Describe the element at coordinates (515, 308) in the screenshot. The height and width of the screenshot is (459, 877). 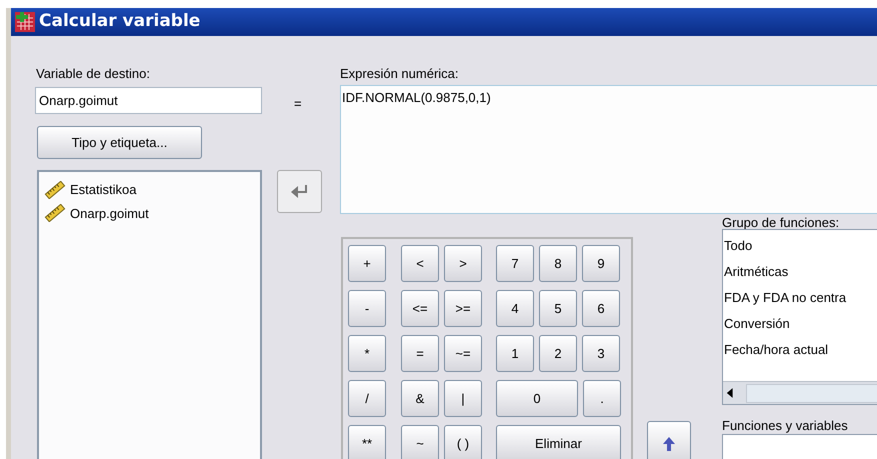
I see `keypad-key: 4` at that location.